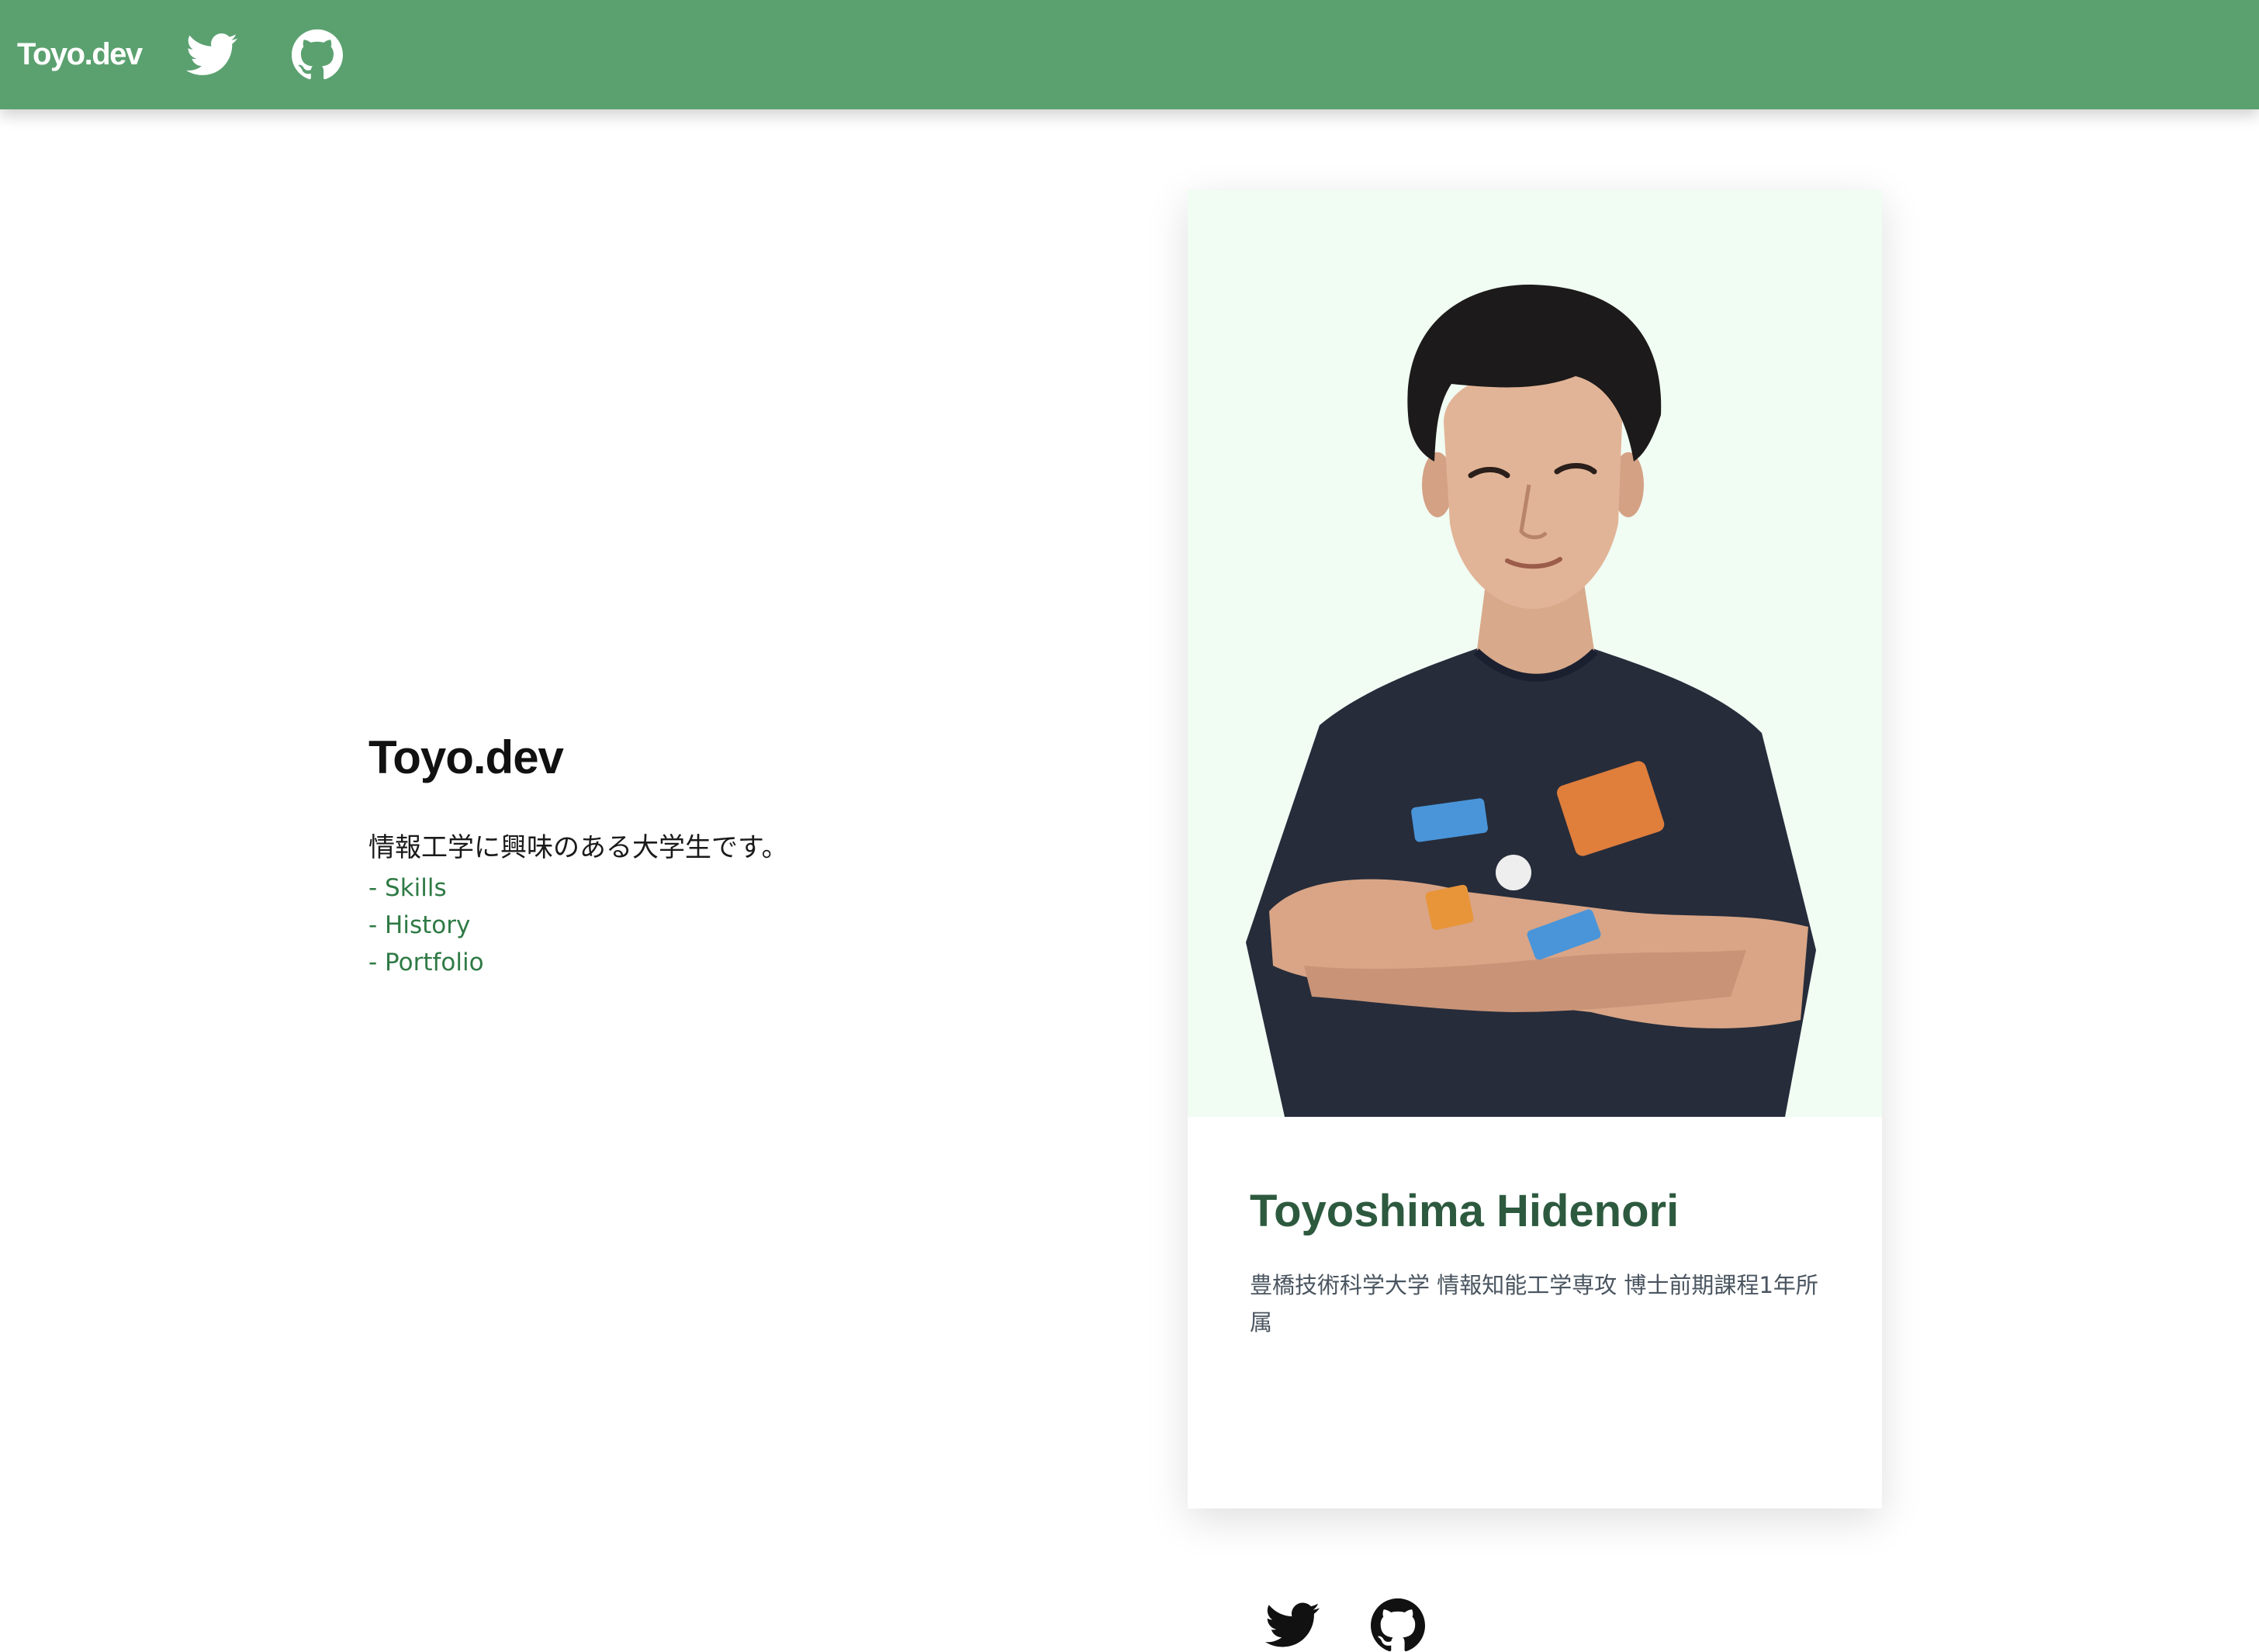 This screenshot has width=2259, height=1652. Describe the element at coordinates (1534, 1304) in the screenshot. I see `profile-affiliation: 豊橋技術科学大学 情報知能工学専攻 博士前期課程1年所属` at that location.